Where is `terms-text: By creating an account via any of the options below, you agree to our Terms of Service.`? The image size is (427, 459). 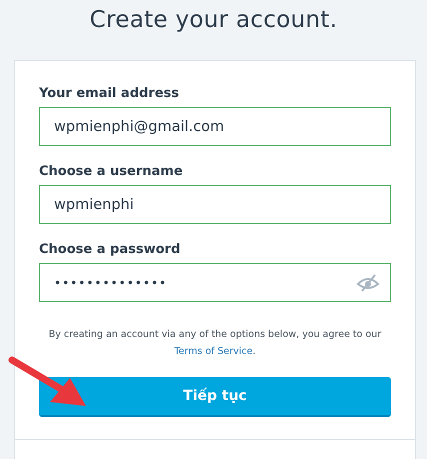
terms-text: By creating an account via any of the options below, you agree to our Terms of Service. is located at coordinates (215, 343).